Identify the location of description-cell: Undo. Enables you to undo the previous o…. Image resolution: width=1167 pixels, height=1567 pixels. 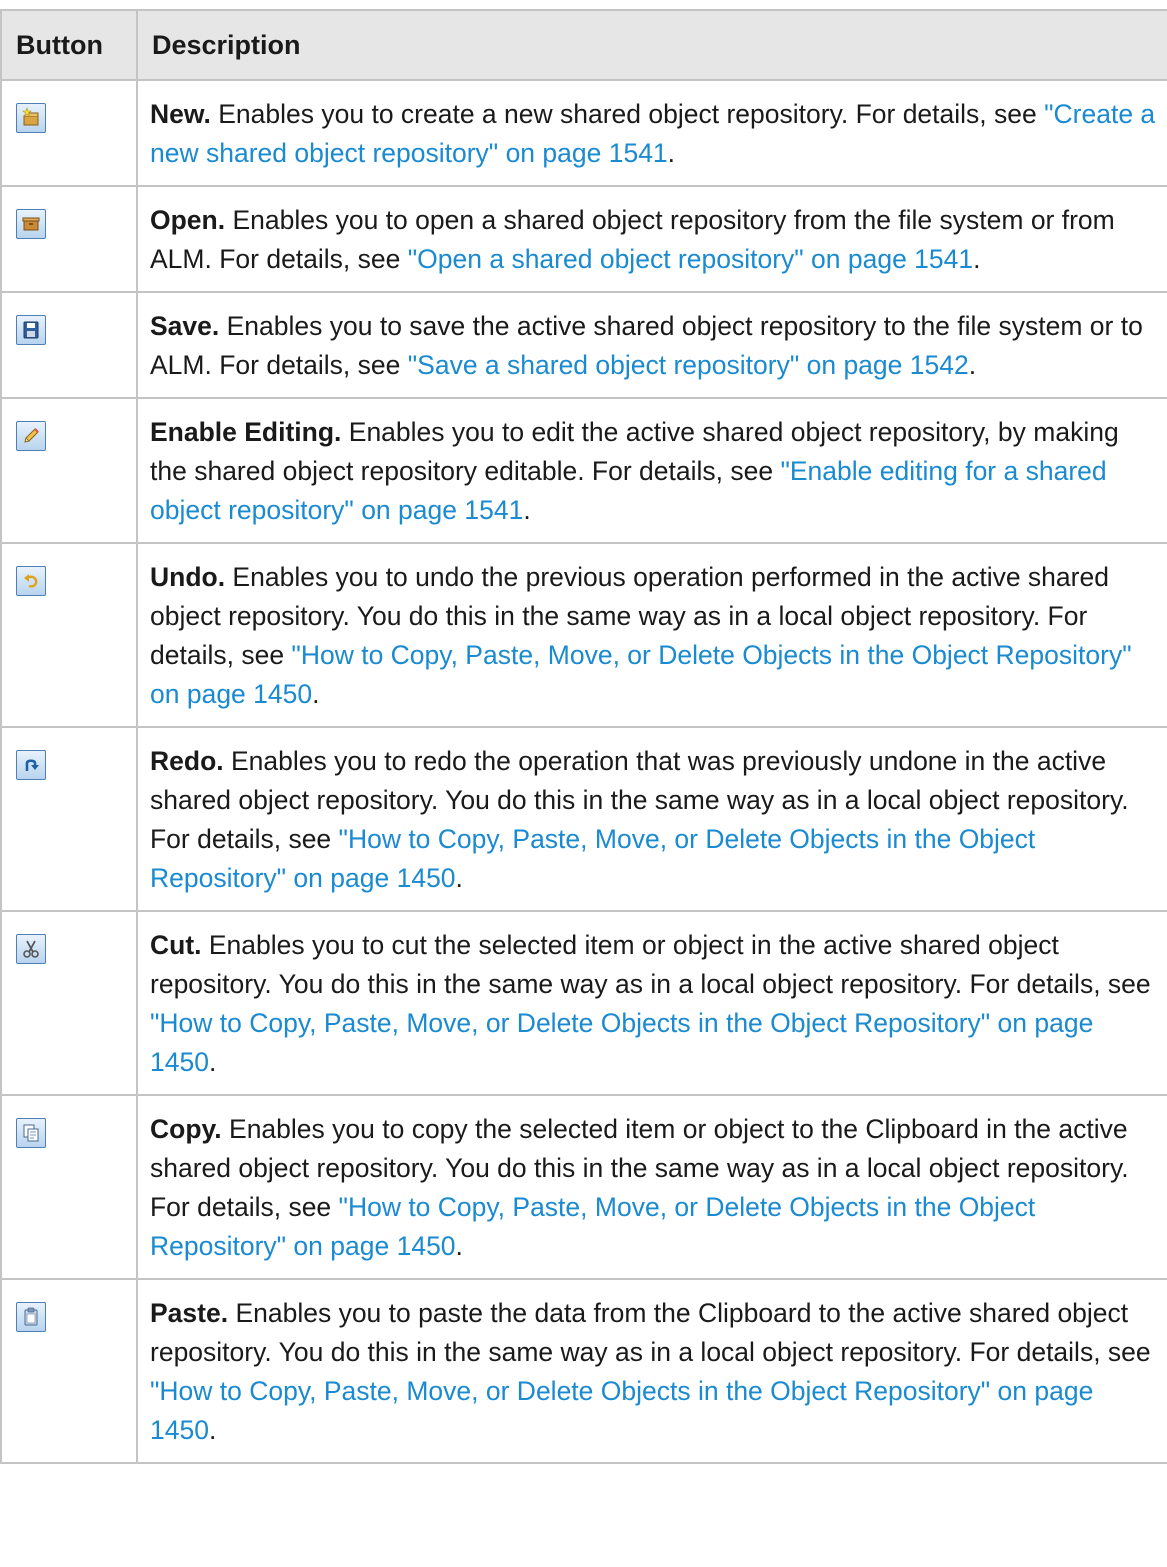
(652, 635).